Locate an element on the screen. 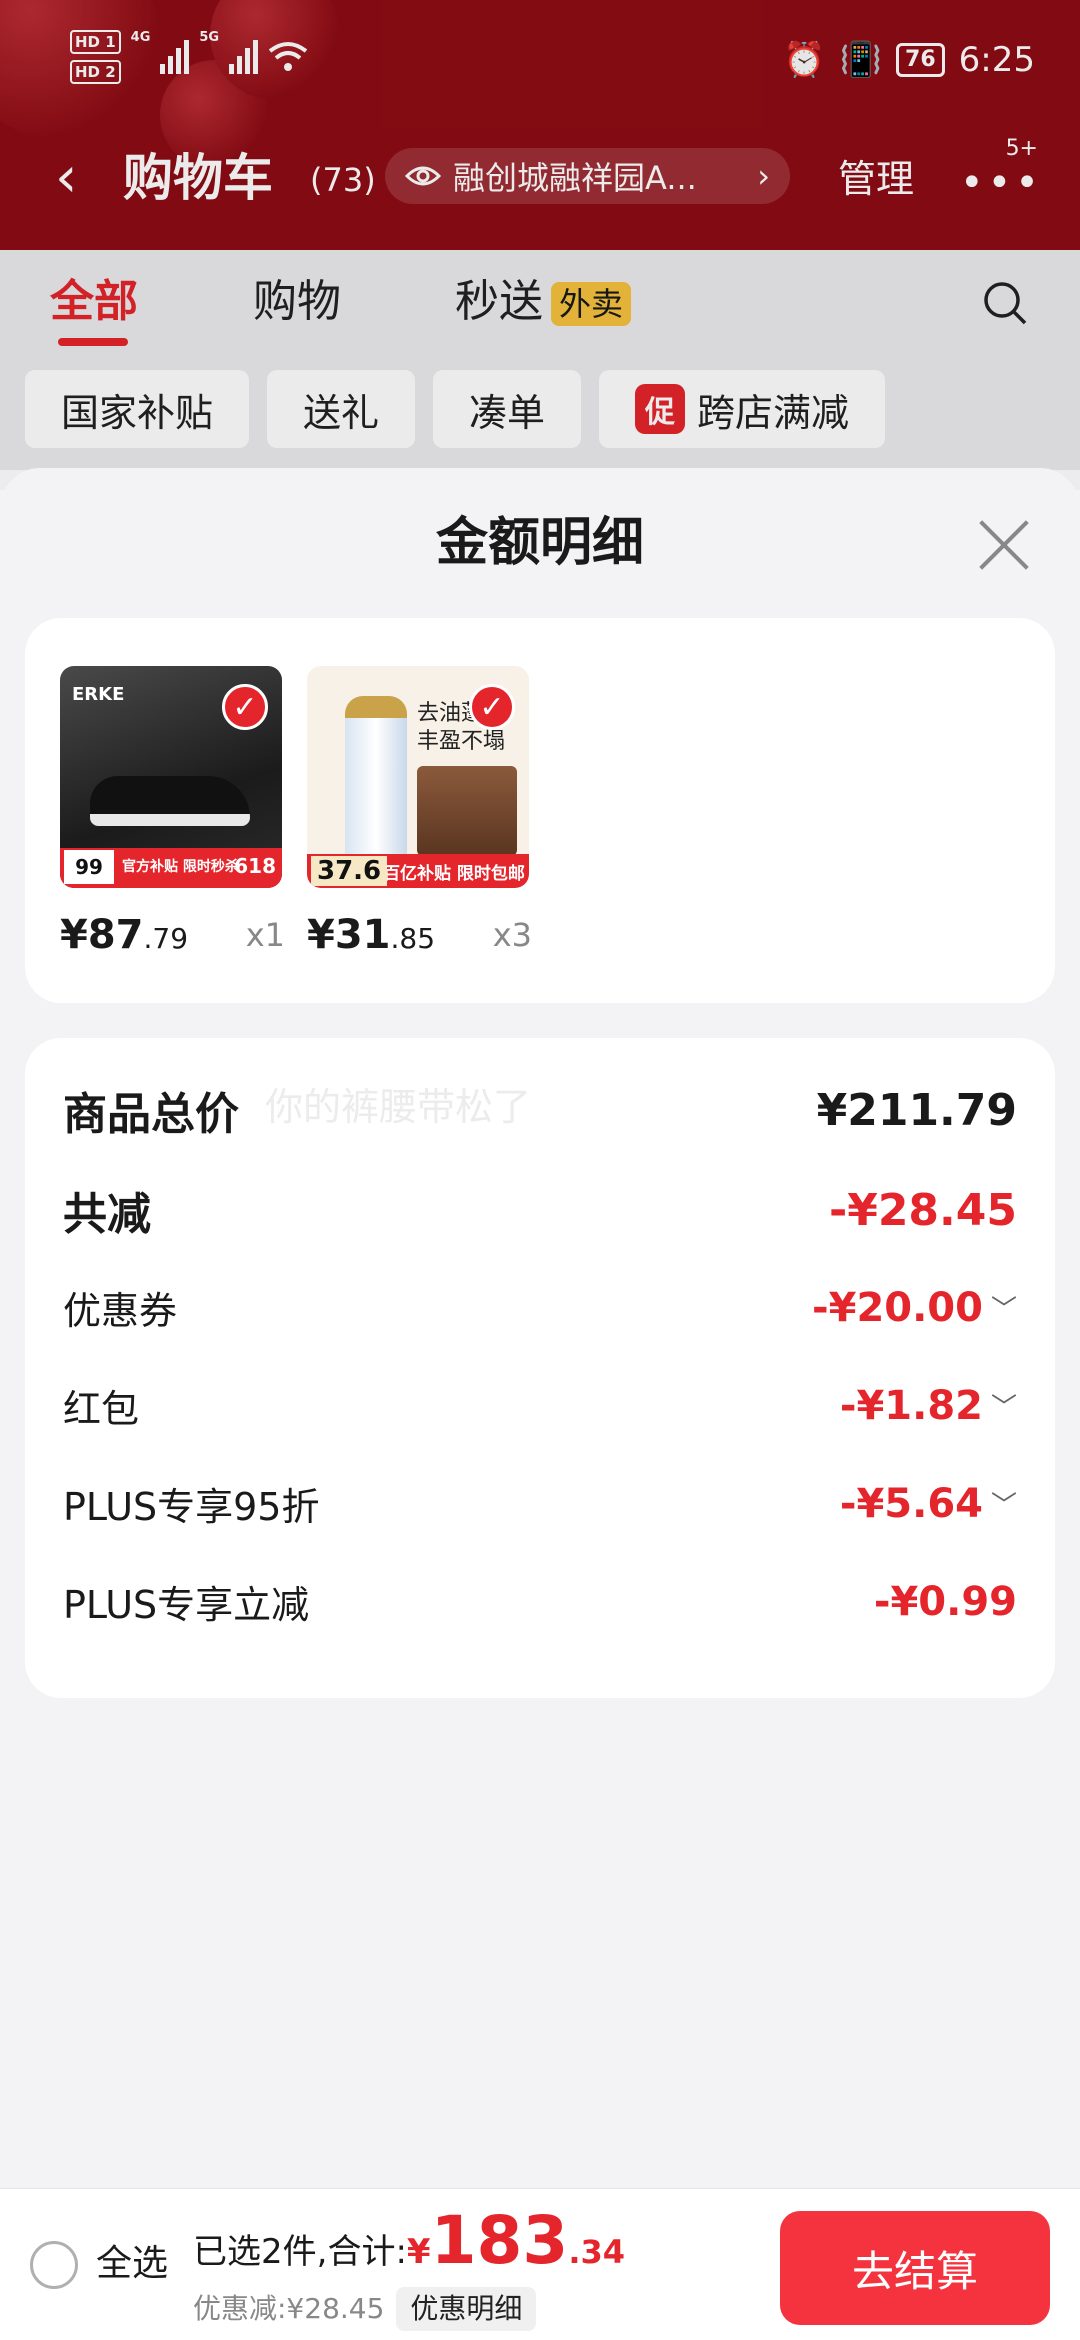  promo-detail-button: 优惠明细 is located at coordinates (466, 2309).